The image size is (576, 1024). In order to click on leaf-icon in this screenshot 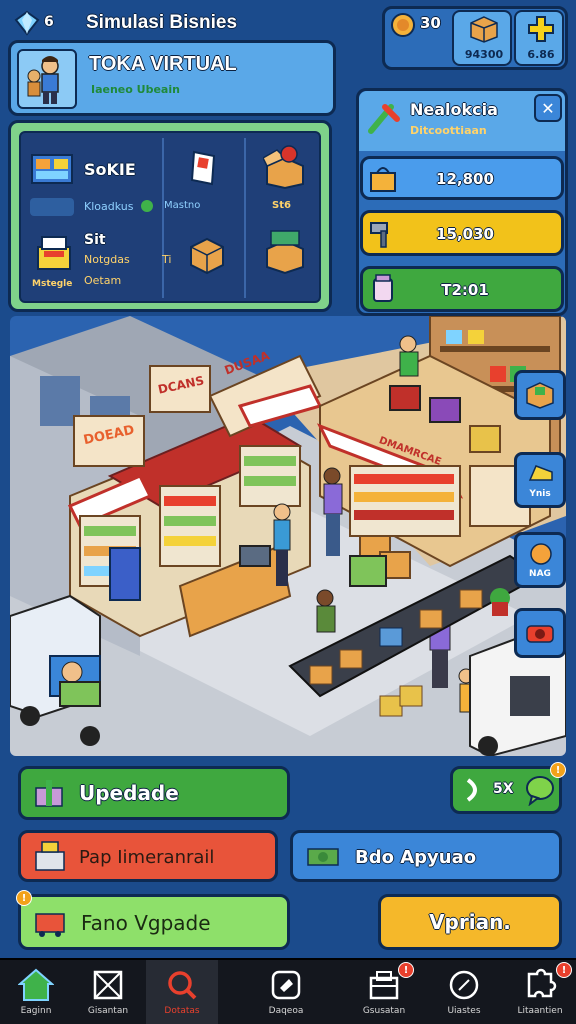, I will do `click(147, 206)`.